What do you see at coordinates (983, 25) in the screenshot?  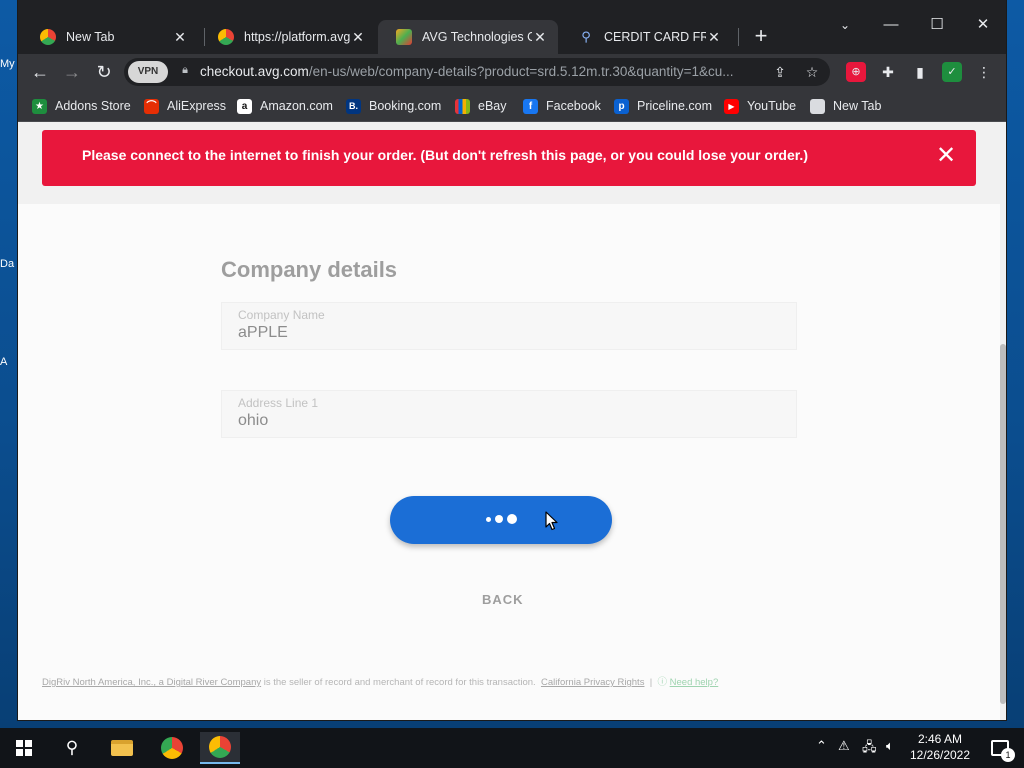 I see `close-window-button: ✕` at bounding box center [983, 25].